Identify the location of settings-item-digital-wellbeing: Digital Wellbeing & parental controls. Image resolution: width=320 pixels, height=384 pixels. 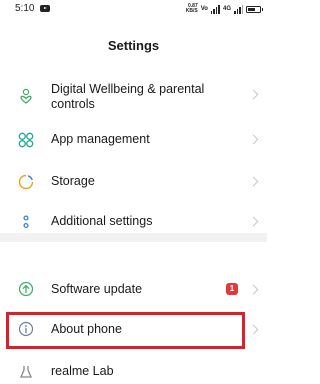
(133, 97).